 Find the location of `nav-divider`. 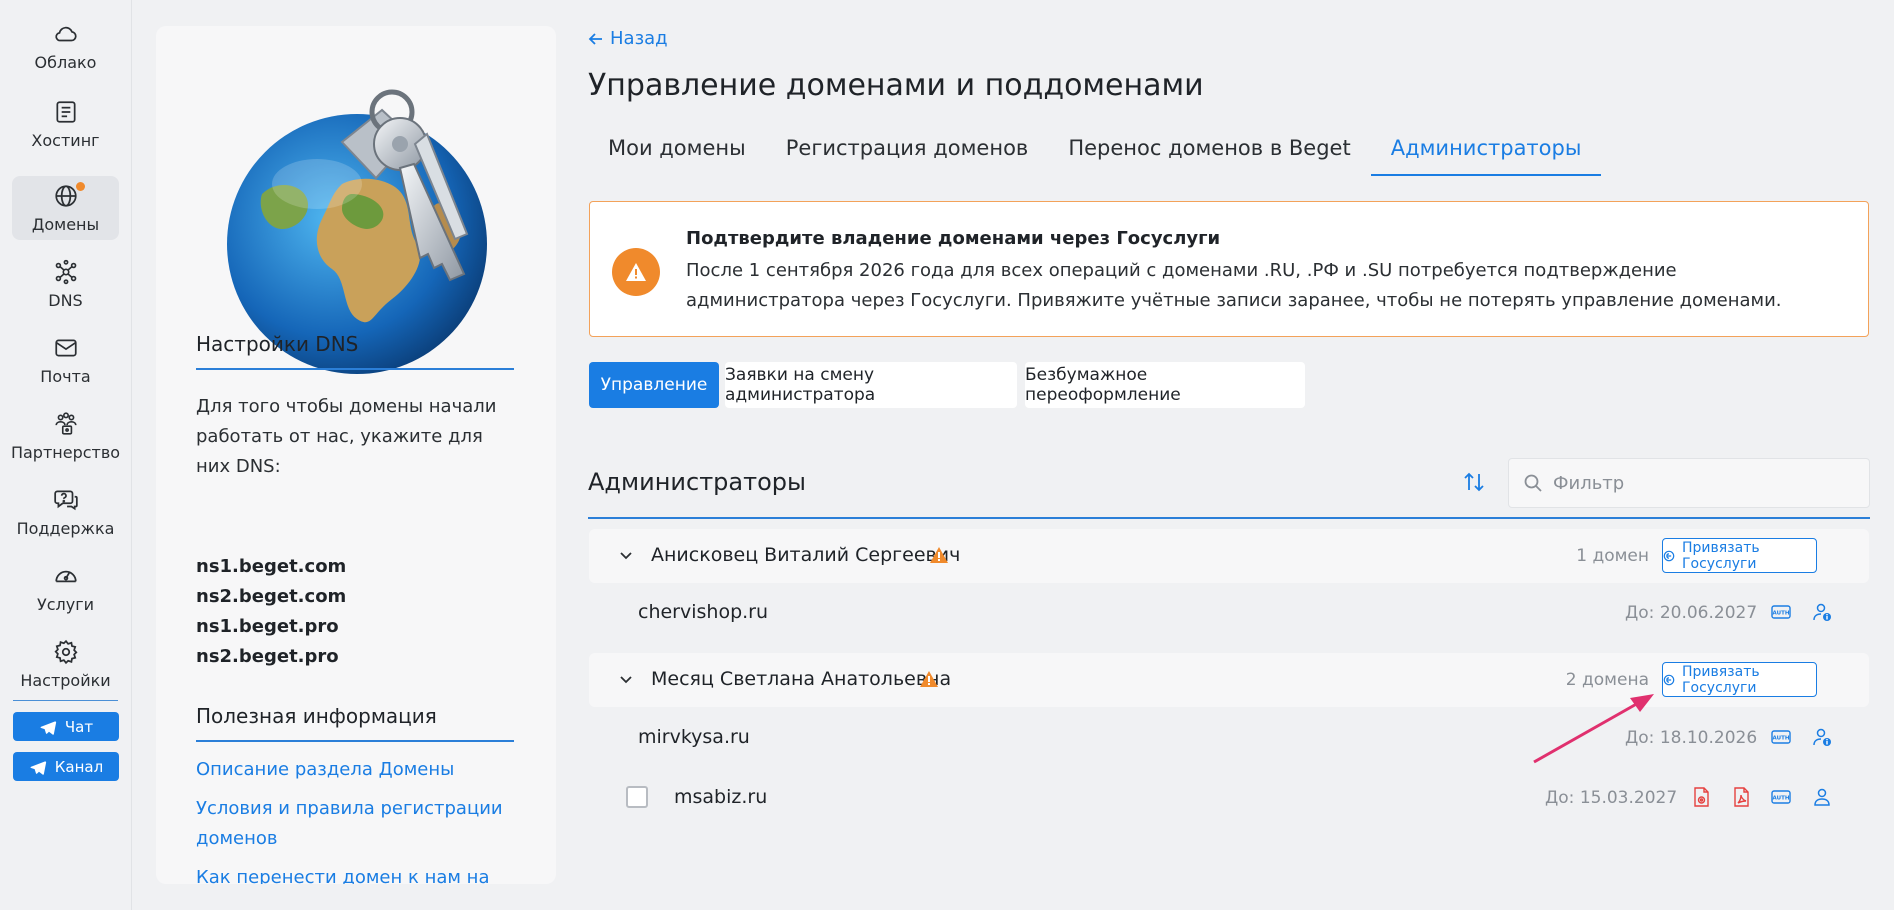

nav-divider is located at coordinates (65, 700).